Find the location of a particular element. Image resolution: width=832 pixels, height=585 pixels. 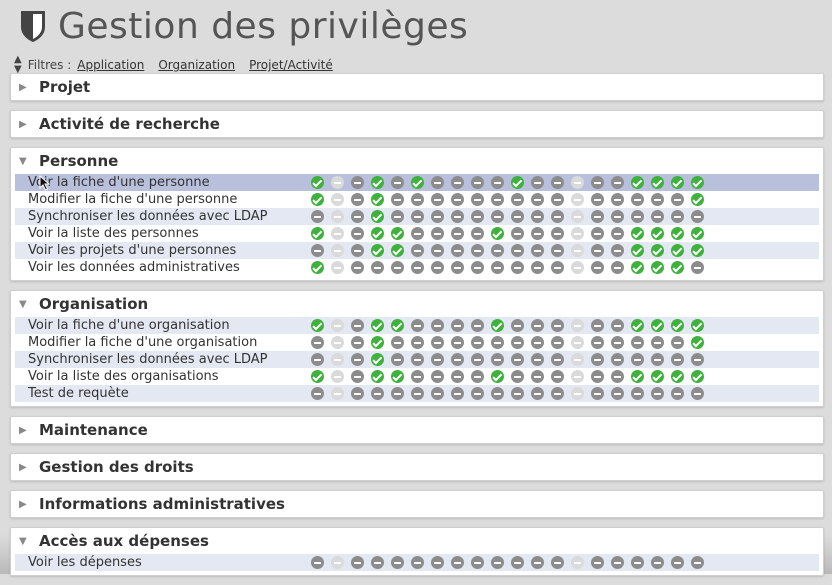

filter-link-application: Application is located at coordinates (110, 65).